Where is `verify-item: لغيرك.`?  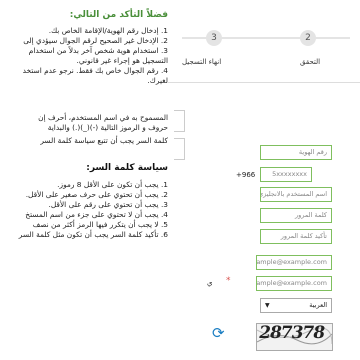
verify-item: لغيرك. is located at coordinates (157, 80).